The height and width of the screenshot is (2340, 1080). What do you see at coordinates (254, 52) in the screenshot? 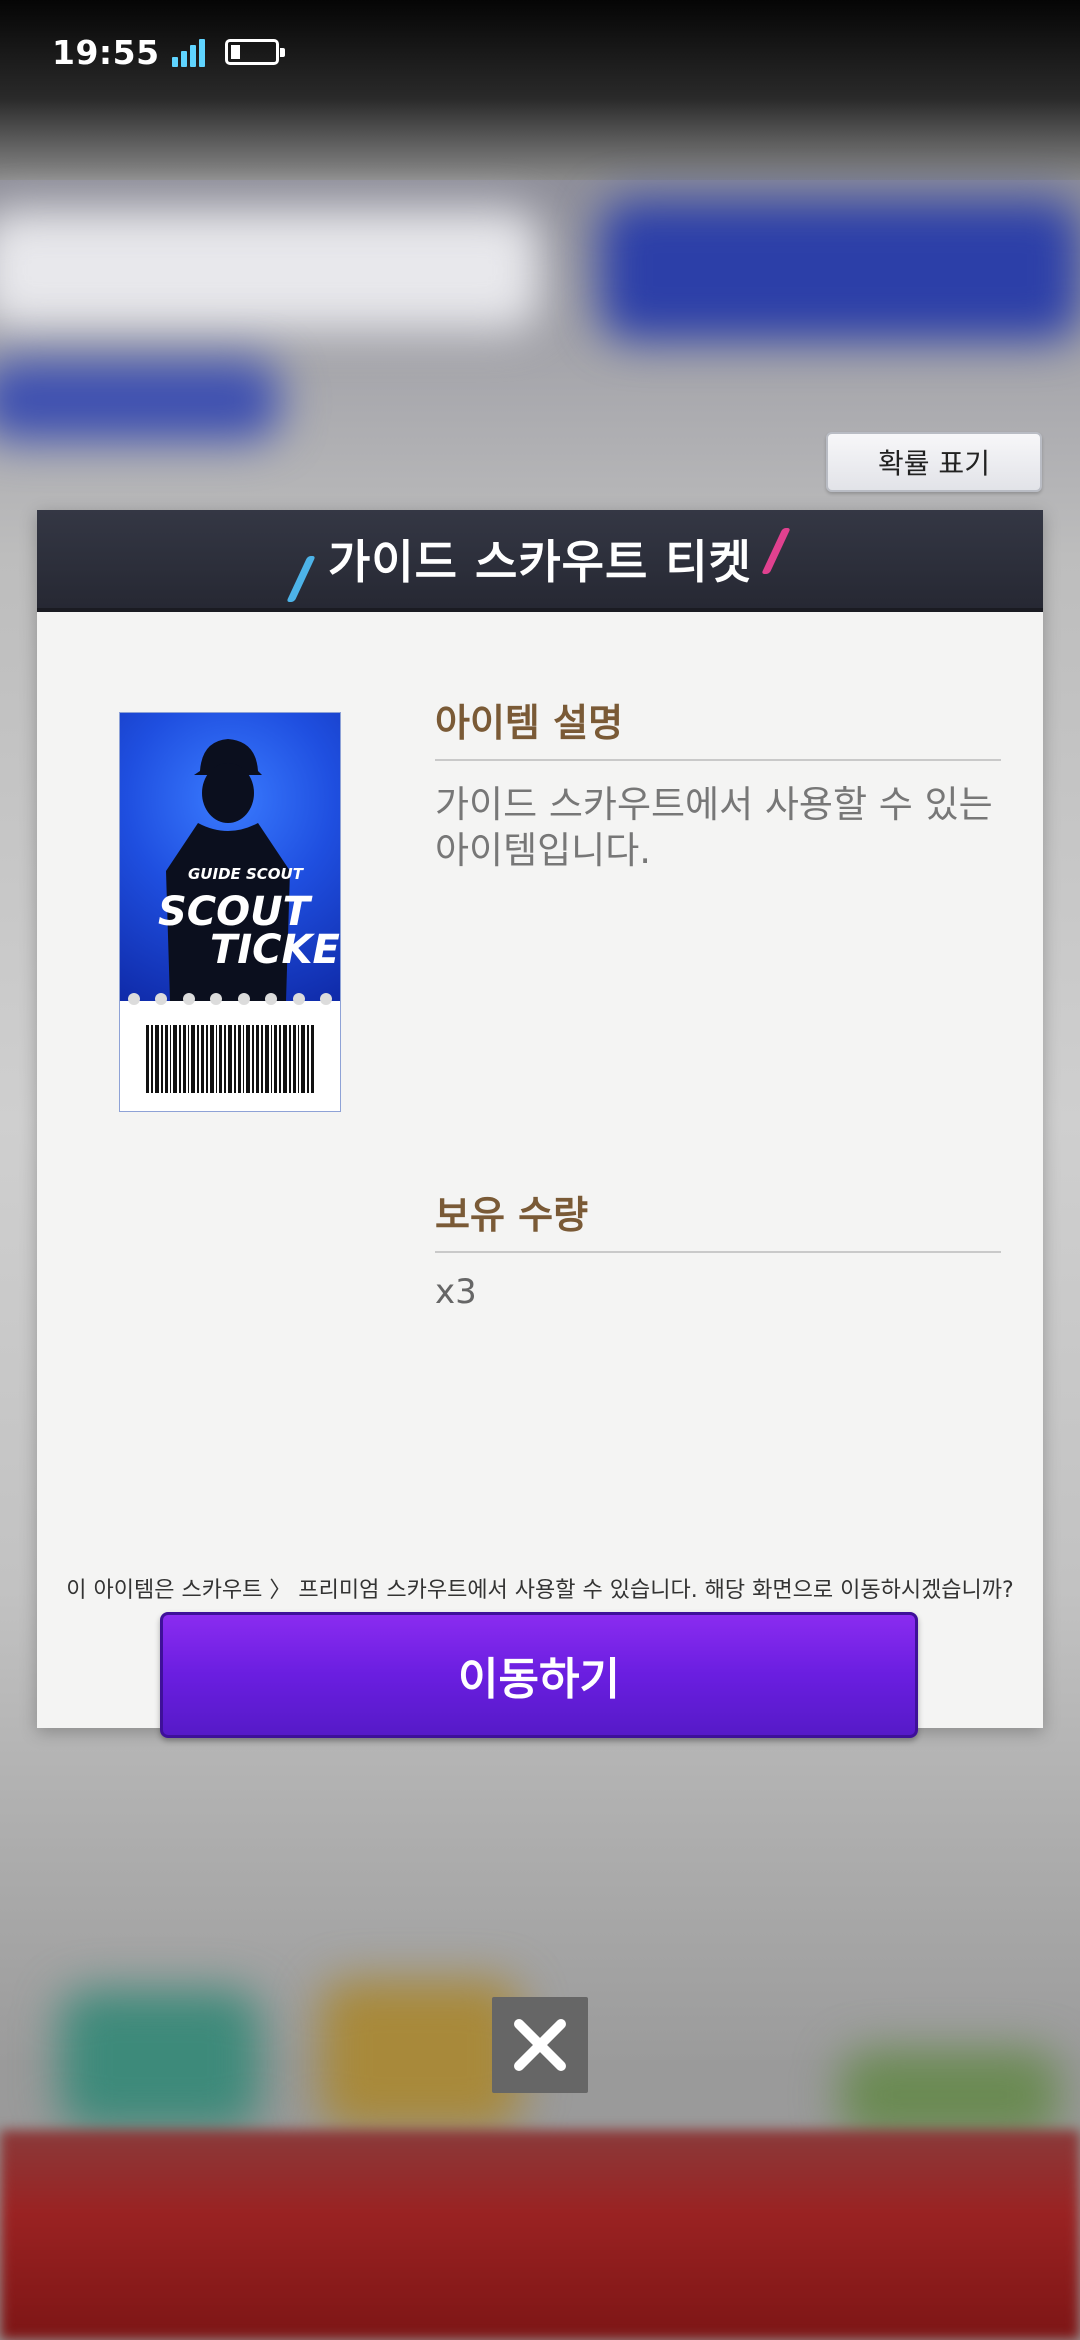
I see `battery-icon` at bounding box center [254, 52].